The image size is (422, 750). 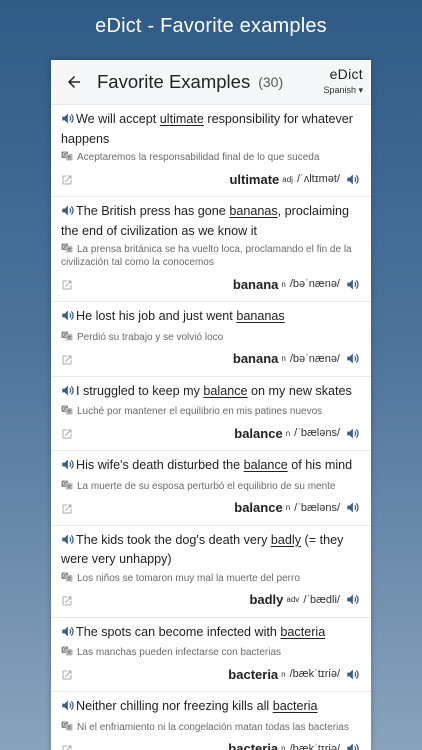 What do you see at coordinates (266, 599) in the screenshot?
I see `headword-text: badly` at bounding box center [266, 599].